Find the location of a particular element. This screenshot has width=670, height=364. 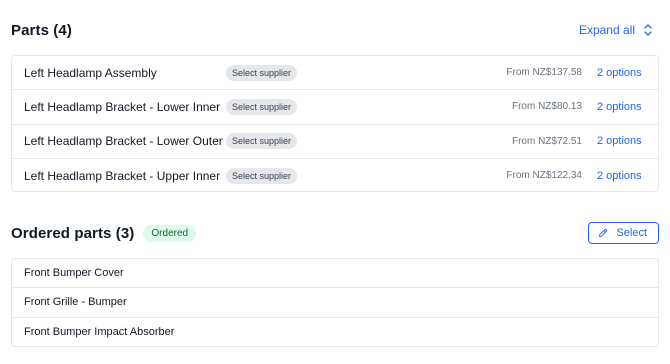

ordered-part-name: Front Grille - Bumper is located at coordinates (75, 302).